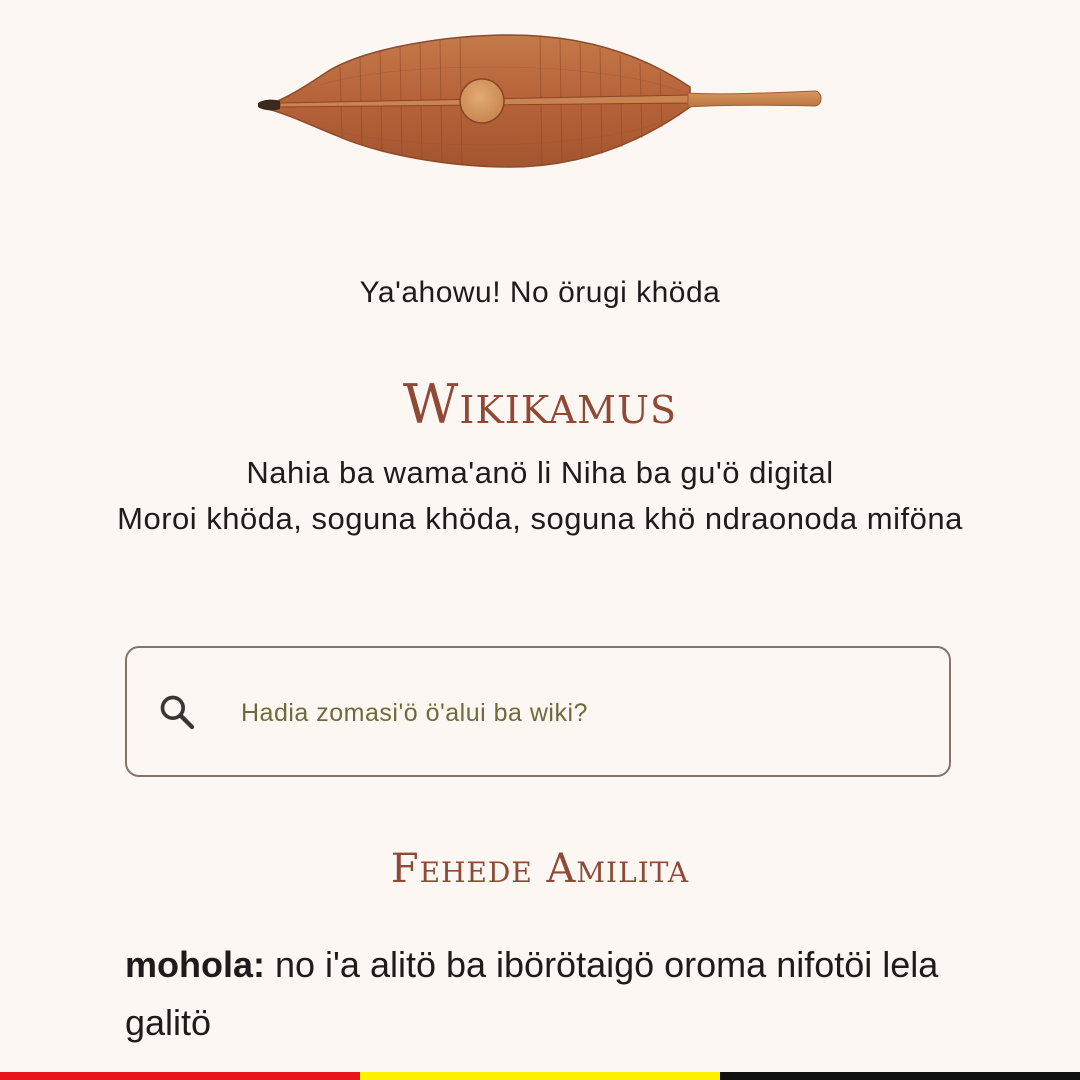 Image resolution: width=1080 pixels, height=1080 pixels. Describe the element at coordinates (540, 869) in the screenshot. I see `featured-section-title: Fehede Amilita` at that location.